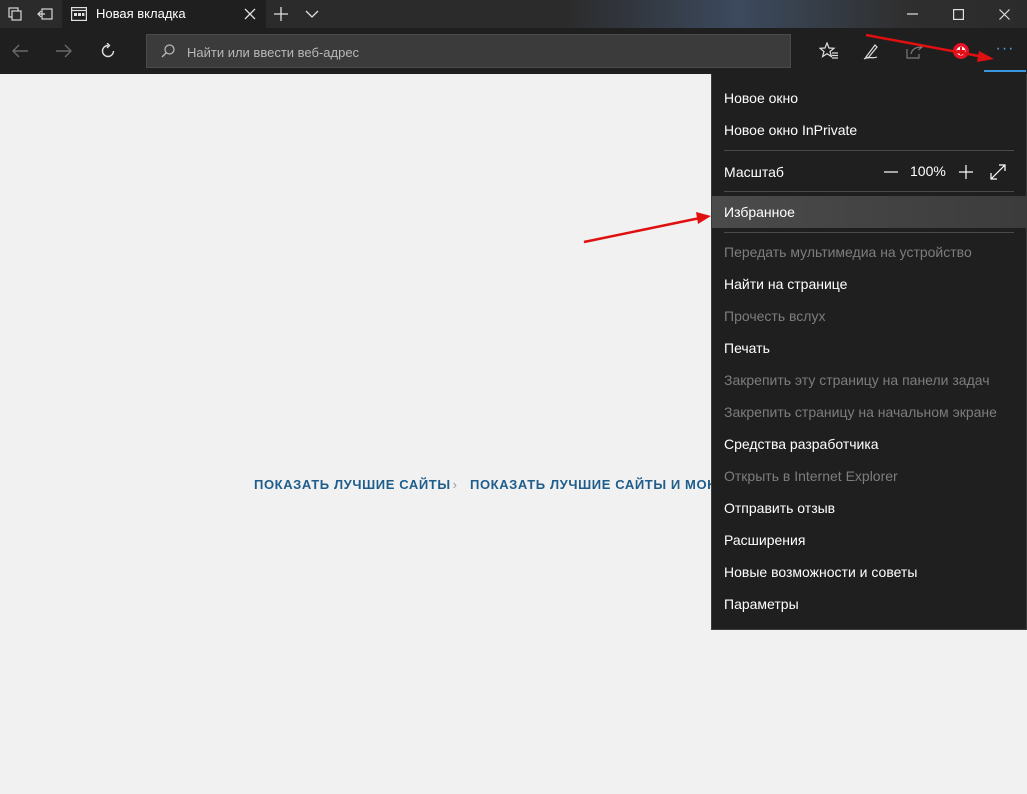  I want to click on menu-item-label: Новые возможности и советы, so click(821, 572).